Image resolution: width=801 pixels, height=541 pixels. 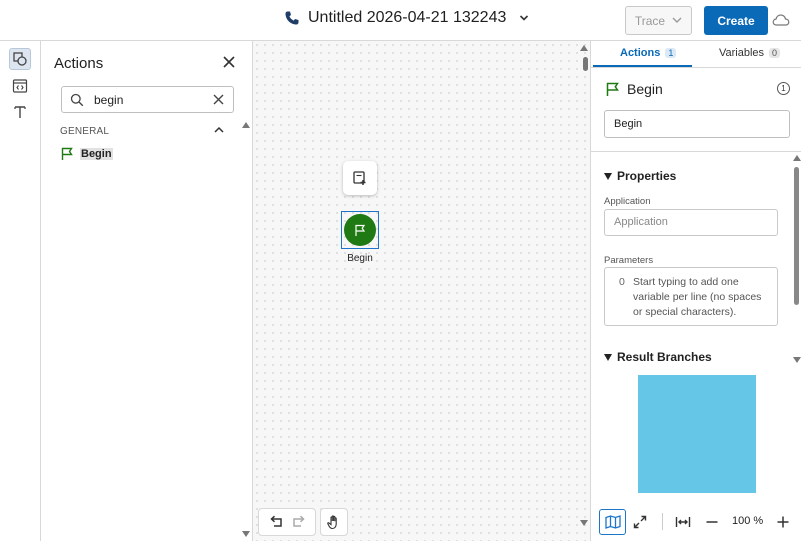 I want to click on code-rail-button, so click(x=20, y=86).